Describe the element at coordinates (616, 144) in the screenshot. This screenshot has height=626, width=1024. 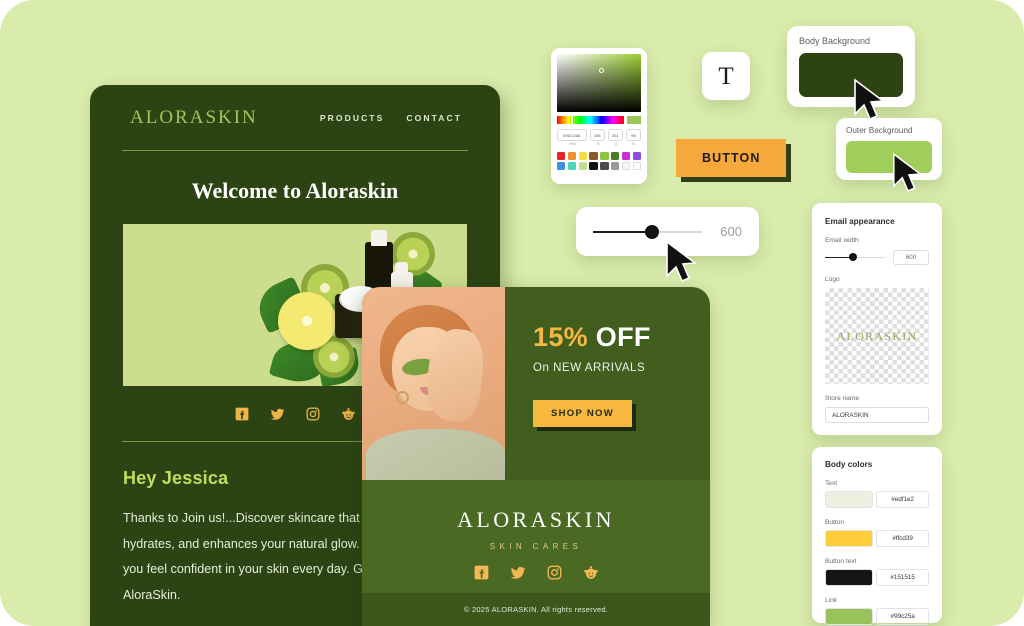
I see `green-label: G` at that location.